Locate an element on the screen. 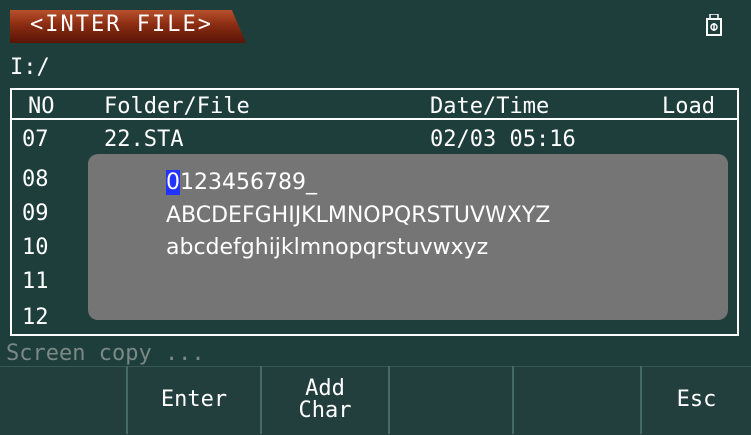 This screenshot has width=751, height=435. row-number: 11 is located at coordinates (35, 281).